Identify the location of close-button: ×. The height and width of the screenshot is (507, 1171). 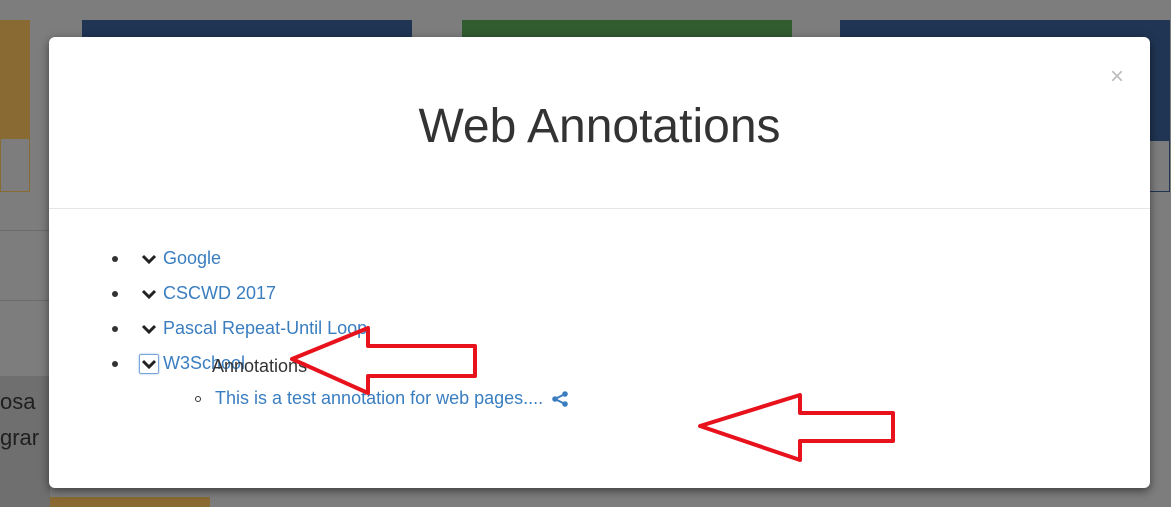
(1117, 77).